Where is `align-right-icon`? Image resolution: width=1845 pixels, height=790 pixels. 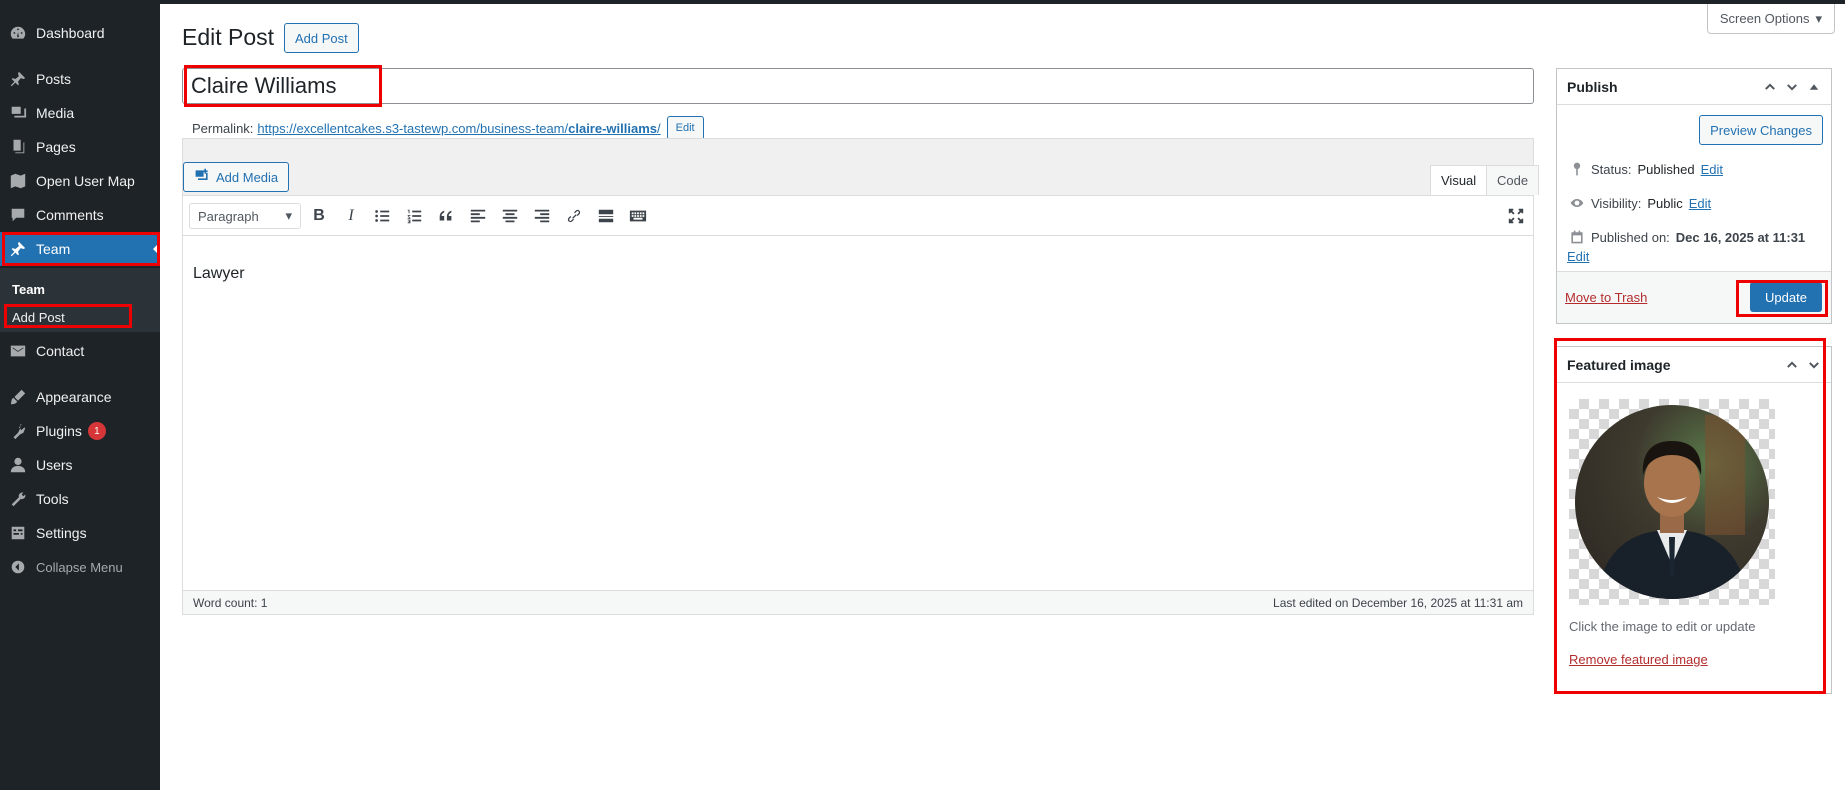
align-right-icon is located at coordinates (542, 216).